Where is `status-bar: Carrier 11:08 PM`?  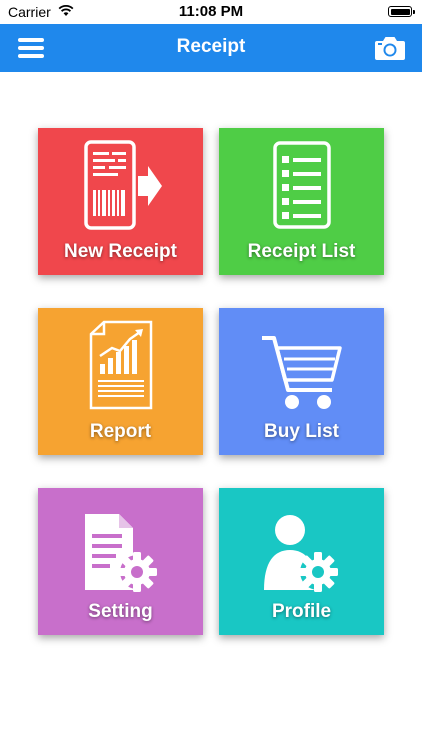 status-bar: Carrier 11:08 PM is located at coordinates (211, 12).